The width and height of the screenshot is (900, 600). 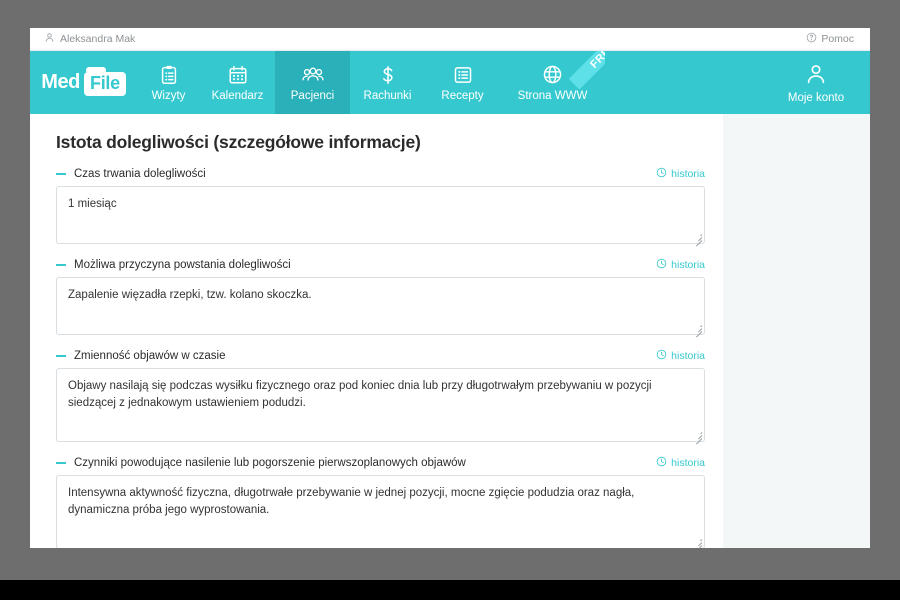 I want to click on field-label-group: Zmienność objawów w czasie, so click(x=140, y=356).